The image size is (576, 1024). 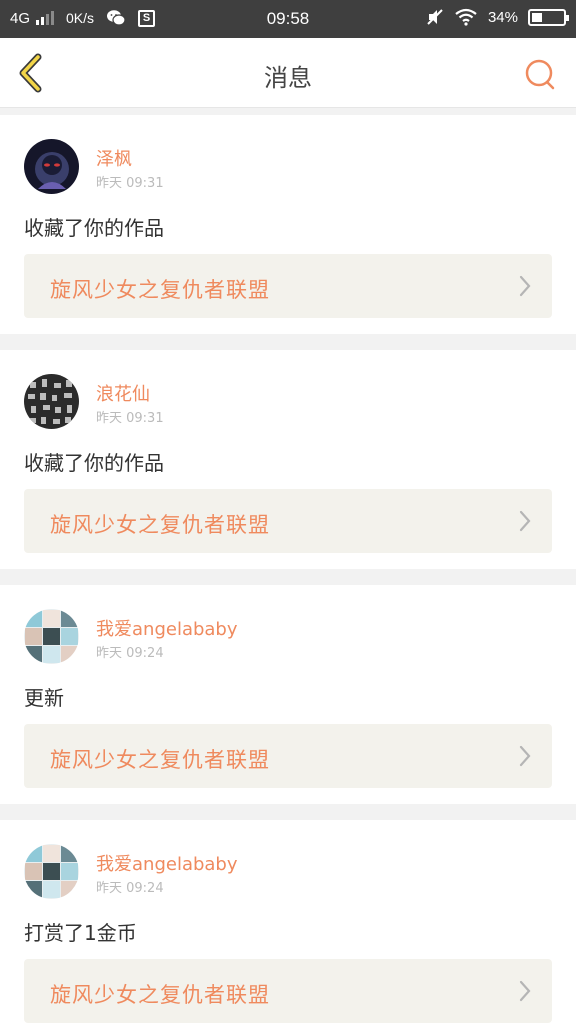 What do you see at coordinates (288, 19) in the screenshot?
I see `status-bar: 4G 0K/s S 09:58 34%` at bounding box center [288, 19].